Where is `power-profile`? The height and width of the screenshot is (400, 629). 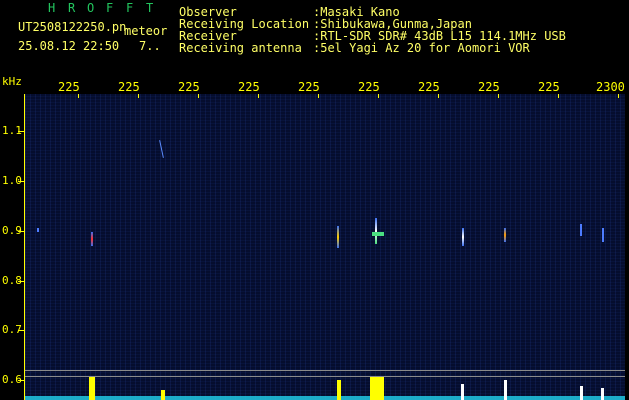 power-profile is located at coordinates (325, 385).